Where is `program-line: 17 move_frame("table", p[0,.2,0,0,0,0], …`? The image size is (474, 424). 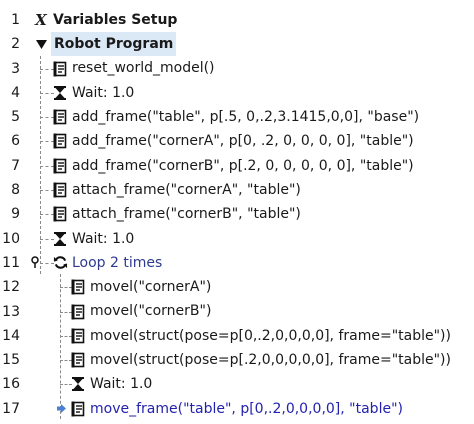 program-line: 17 move_frame("table", p[0,.2,0,0,0,0], … is located at coordinates (237, 409).